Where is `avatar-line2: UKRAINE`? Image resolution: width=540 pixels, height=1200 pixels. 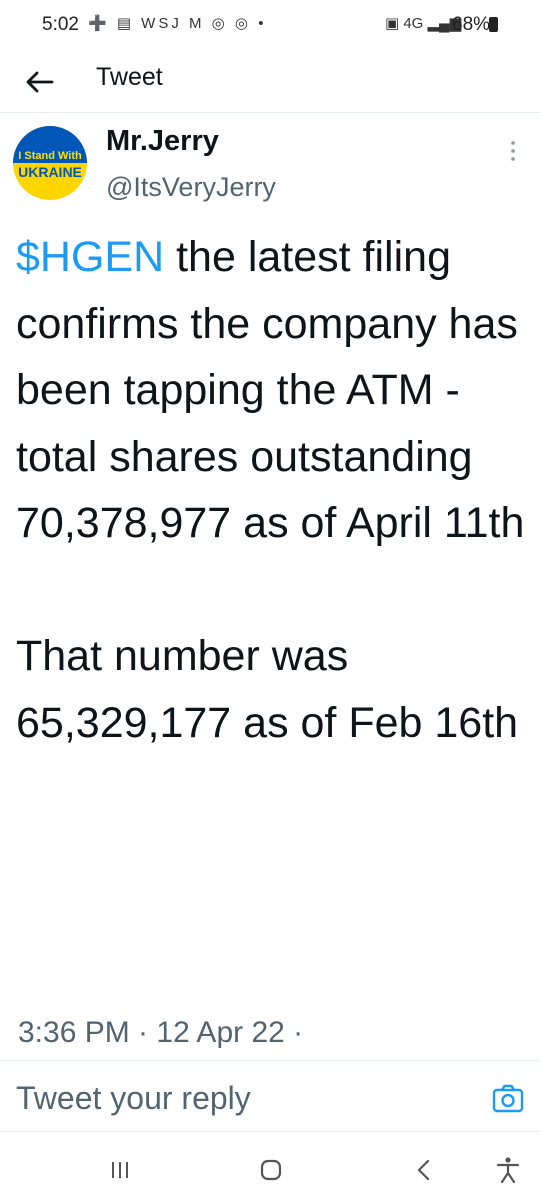 avatar-line2: UKRAINE is located at coordinates (50, 172).